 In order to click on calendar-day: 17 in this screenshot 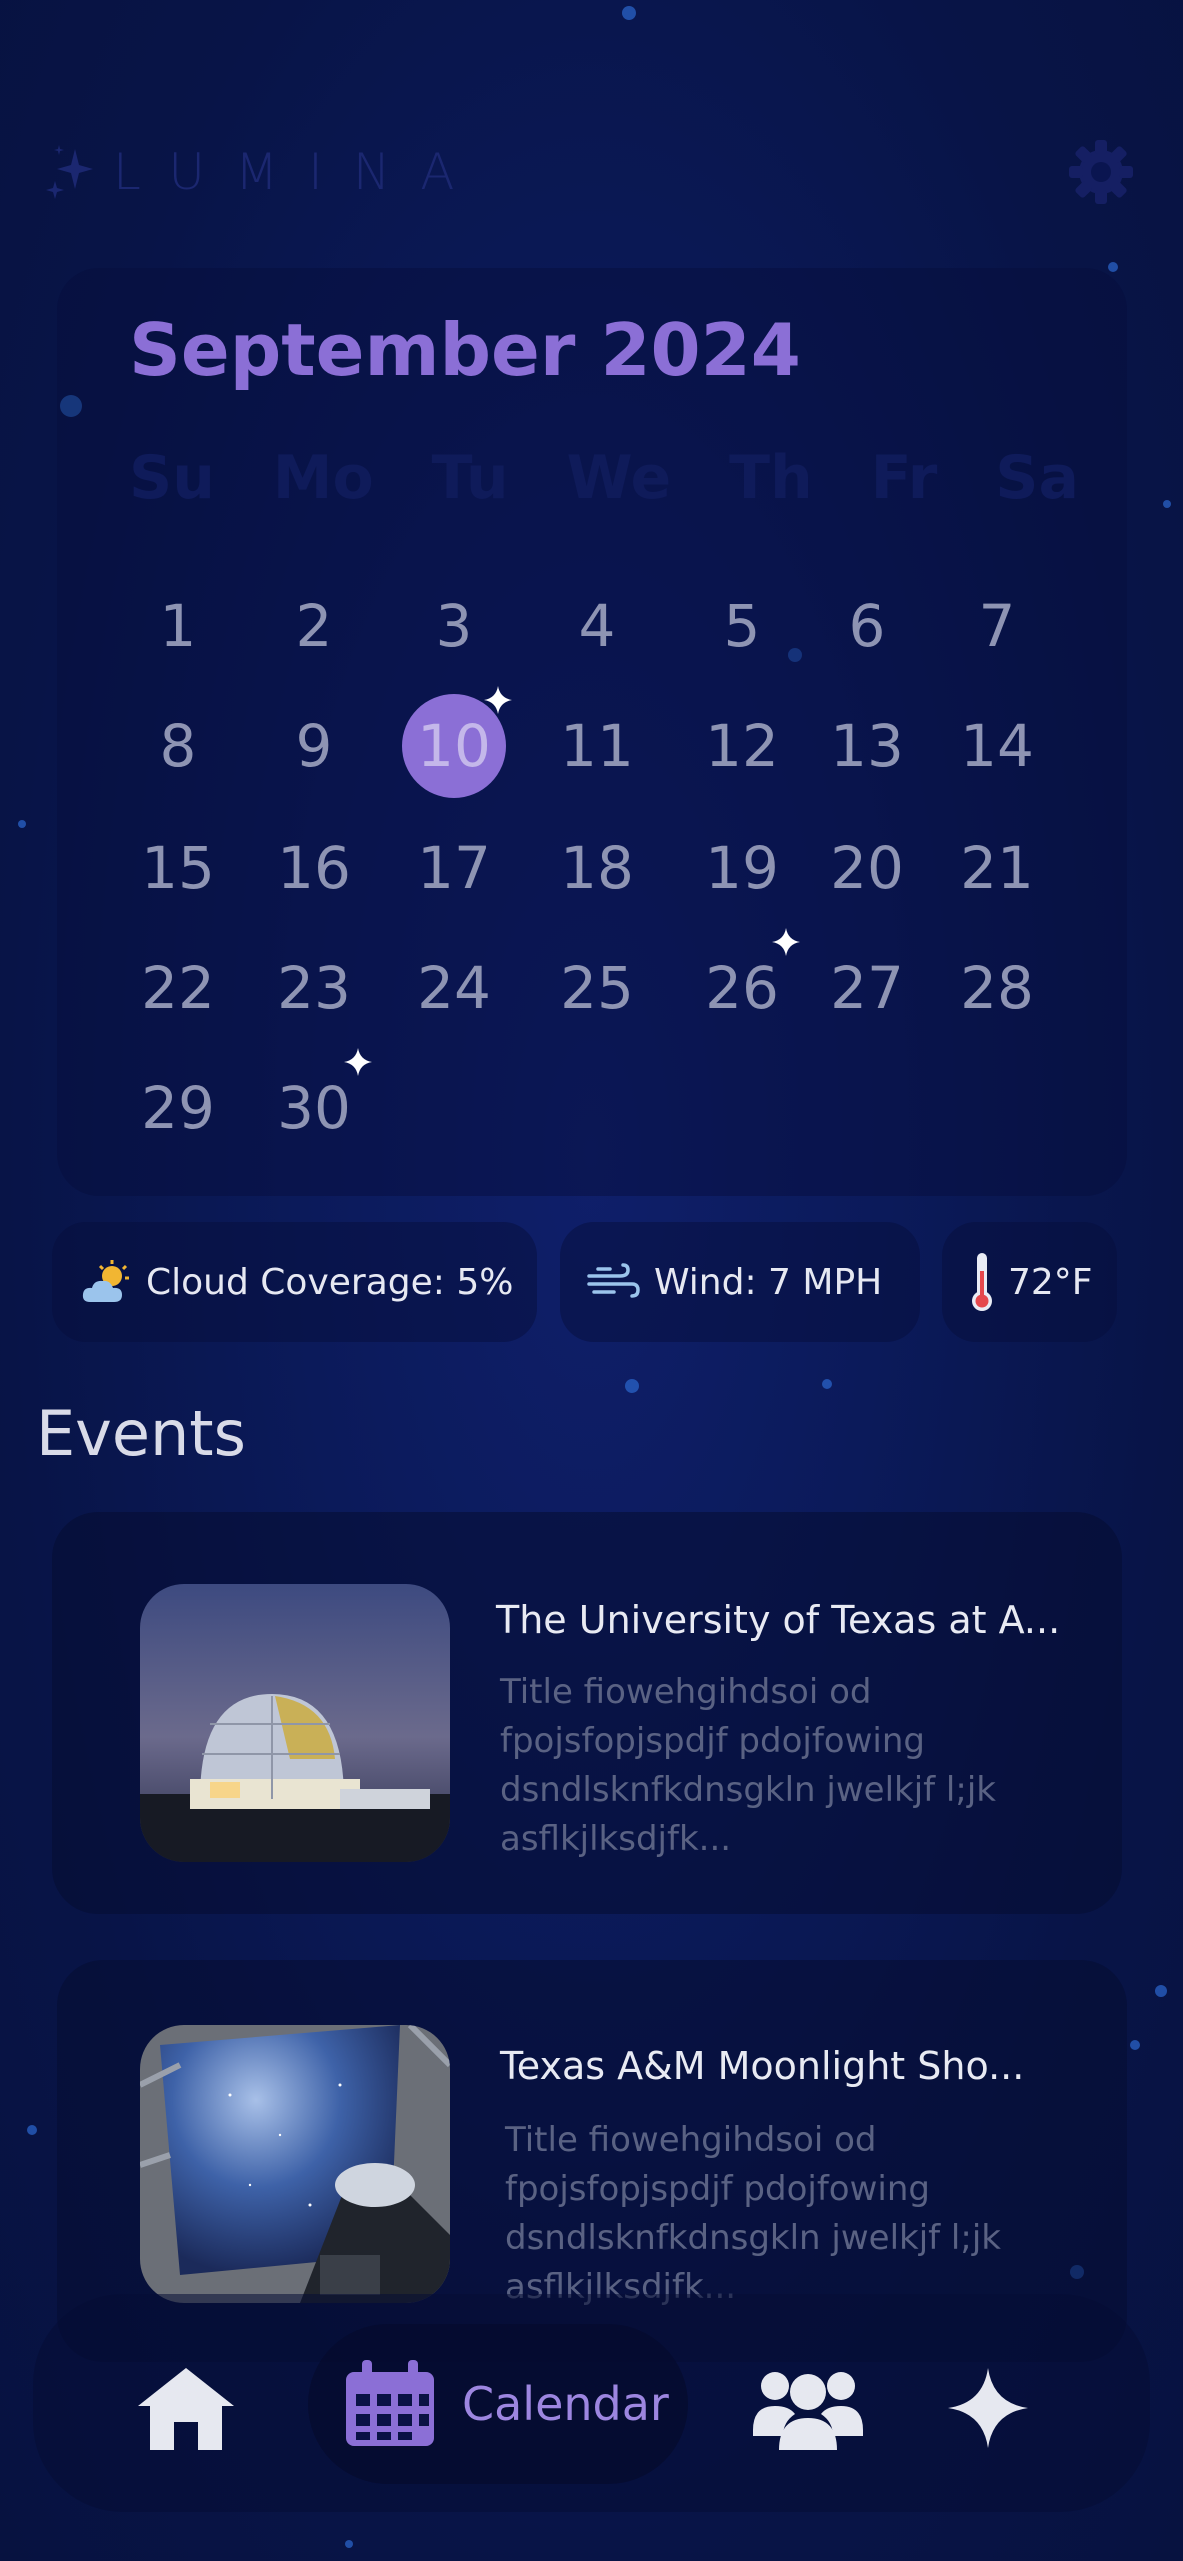, I will do `click(454, 868)`.